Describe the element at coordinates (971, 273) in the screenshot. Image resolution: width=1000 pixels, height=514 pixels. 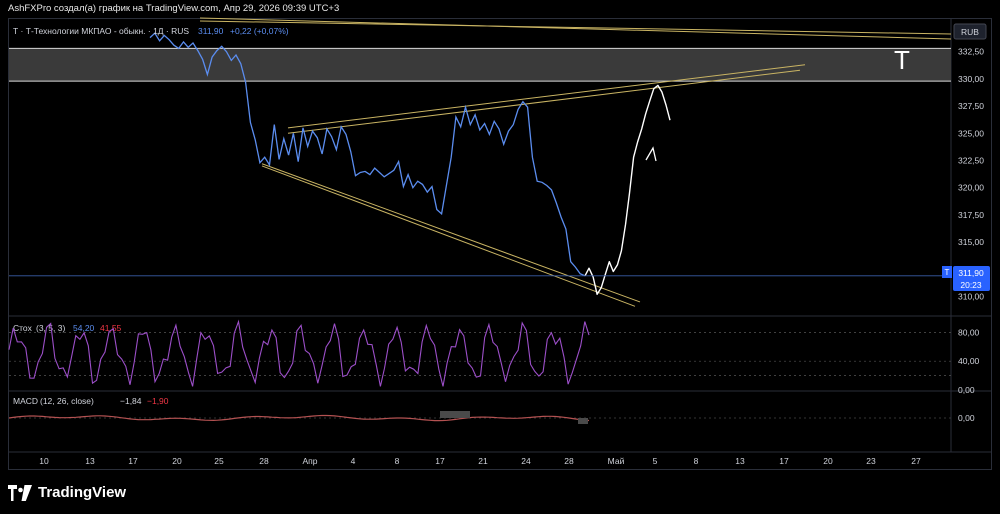
I see `price-tag-value: 311,90` at that location.